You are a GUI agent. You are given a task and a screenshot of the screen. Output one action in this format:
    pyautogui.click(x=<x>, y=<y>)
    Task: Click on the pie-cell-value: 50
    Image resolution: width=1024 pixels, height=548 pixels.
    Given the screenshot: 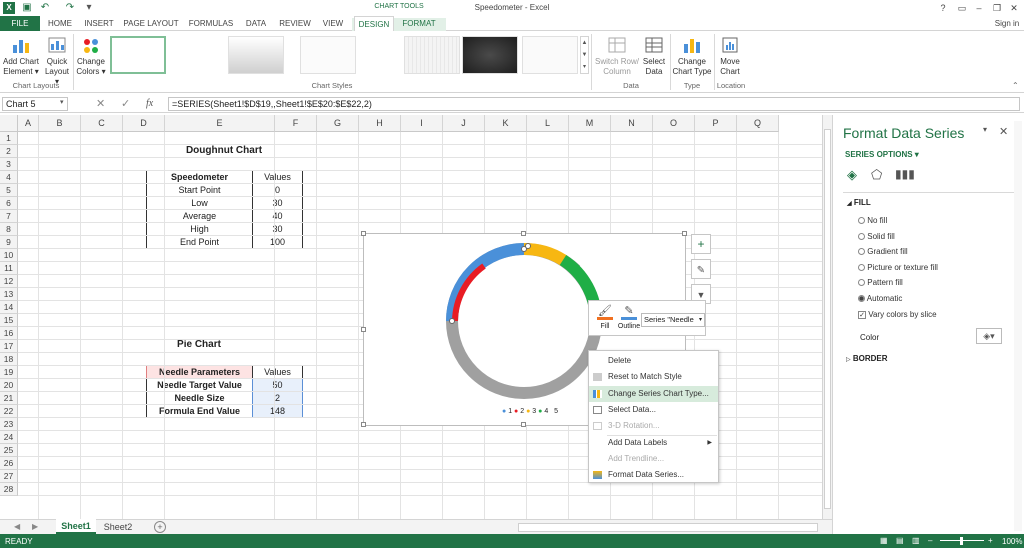 What is the action you would take?
    pyautogui.click(x=277, y=385)
    